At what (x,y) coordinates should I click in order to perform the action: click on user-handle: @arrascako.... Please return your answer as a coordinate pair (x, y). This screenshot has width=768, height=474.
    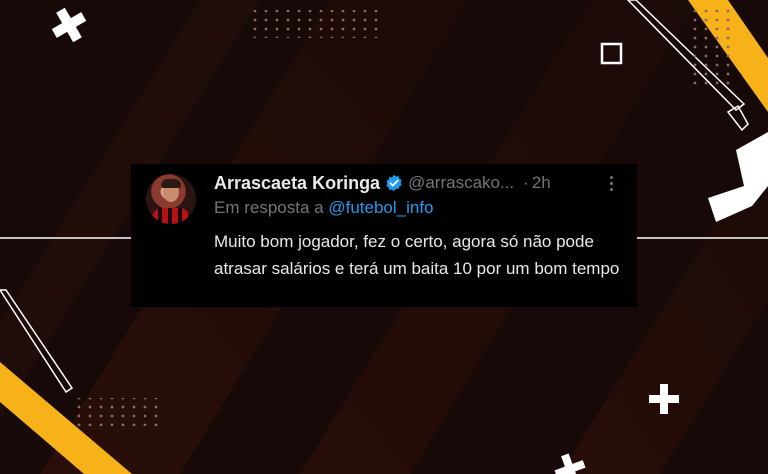
    Looking at the image, I should click on (461, 183).